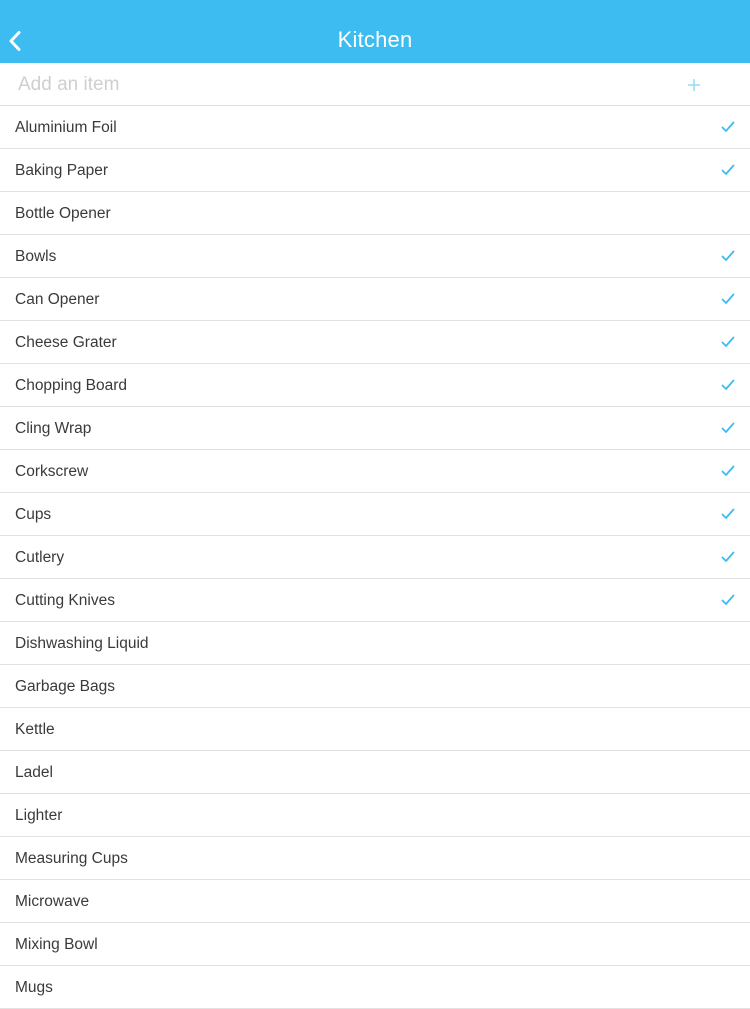 The width and height of the screenshot is (750, 1009). I want to click on list-item: Cutlery, so click(375, 557).